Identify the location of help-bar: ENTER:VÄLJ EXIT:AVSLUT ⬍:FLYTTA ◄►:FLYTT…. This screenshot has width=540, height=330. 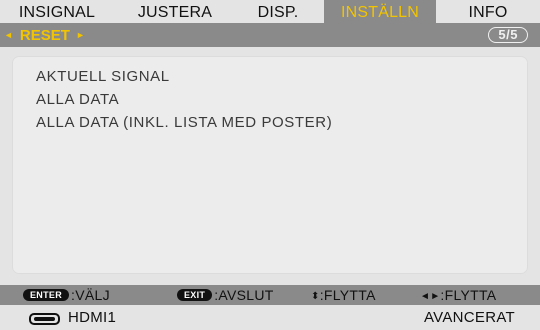
(270, 295).